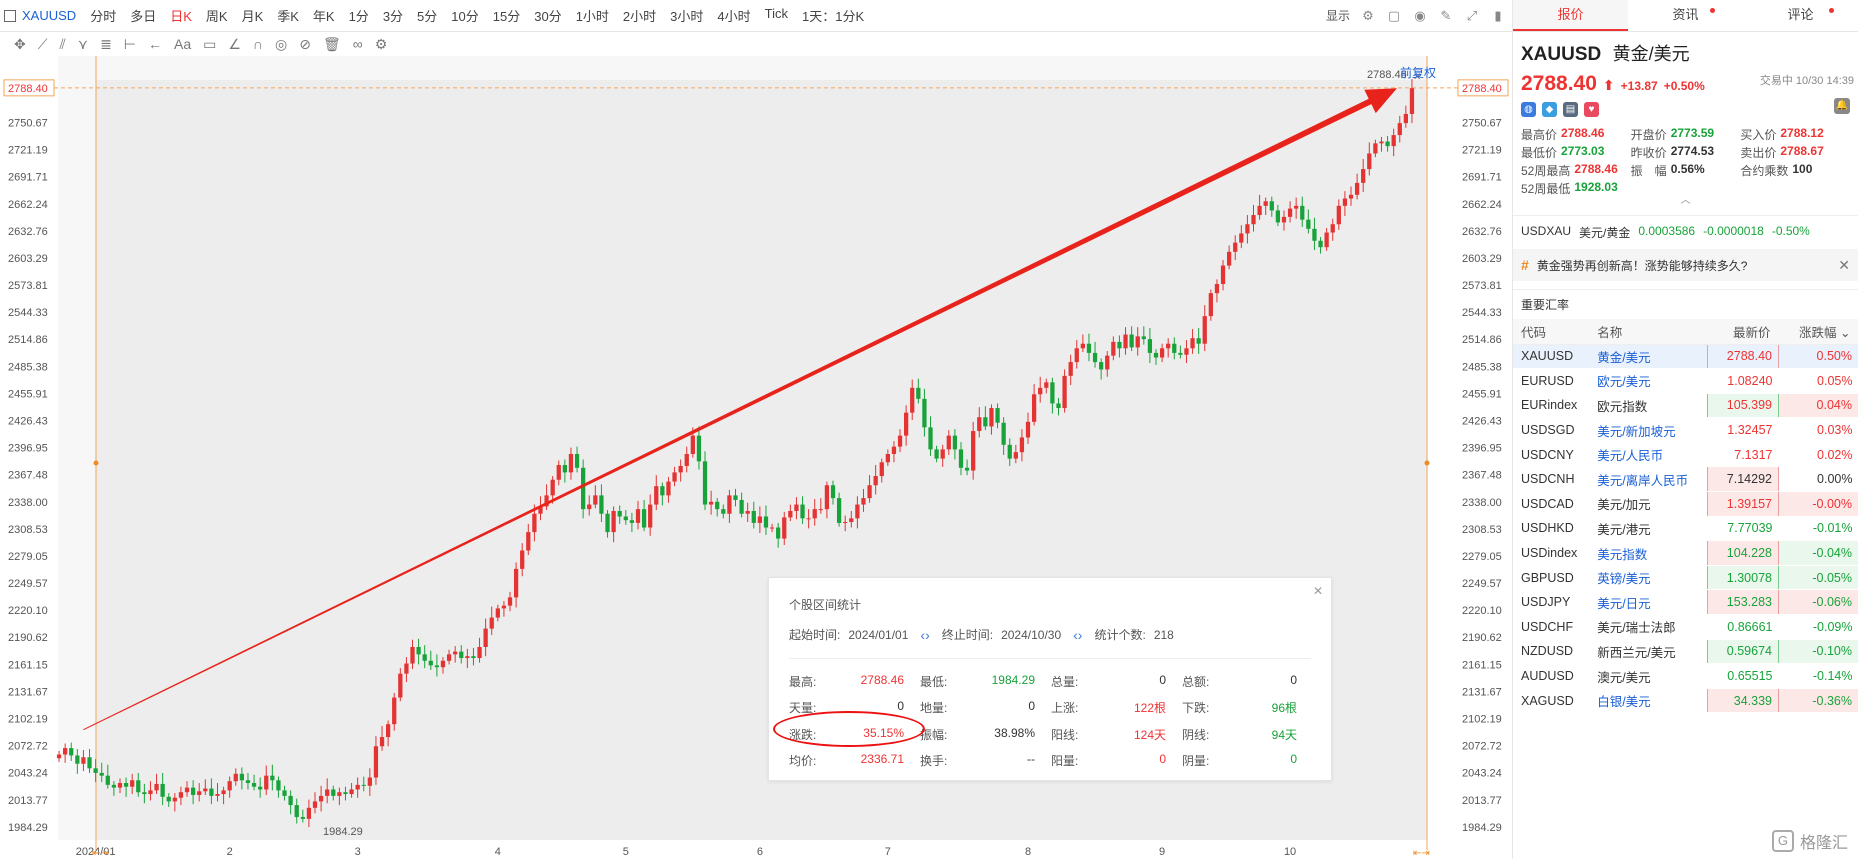 This screenshot has width=1858, height=859. What do you see at coordinates (281, 44) in the screenshot?
I see `eye-icon: ◎` at bounding box center [281, 44].